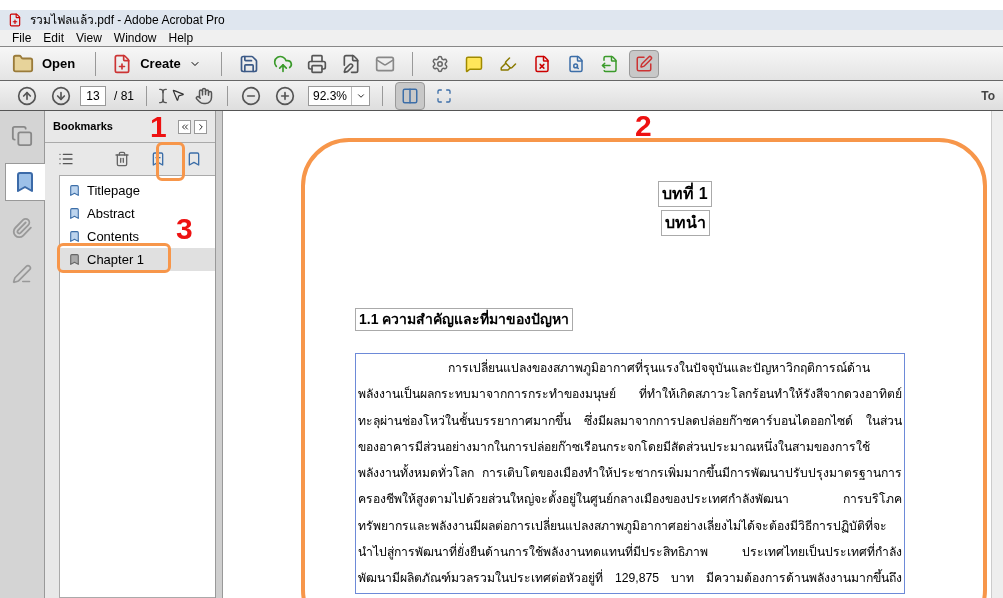 This screenshot has width=1003, height=598. I want to click on paragraph-line: ครองชีพให้สูงตามไปด้วยส่วนใหญ่จะตั้งอยู่ในศูนย์กลางเมืองของประเทศกำลังพัฒนา การบริโภค, so click(630, 499).